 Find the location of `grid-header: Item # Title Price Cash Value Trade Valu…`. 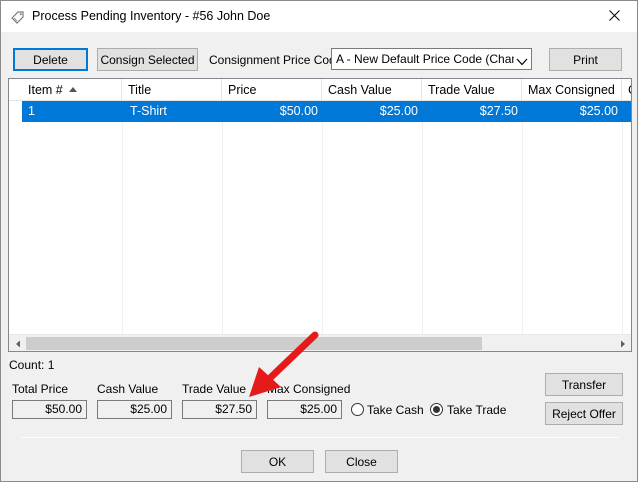

grid-header: Item # Title Price Cash Value Trade Valu… is located at coordinates (320, 90).